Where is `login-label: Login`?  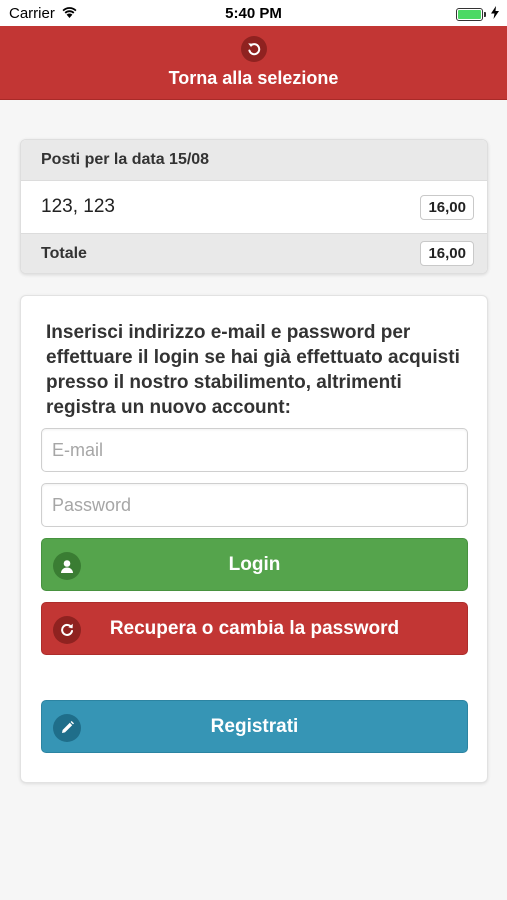
login-label: Login is located at coordinates (254, 564).